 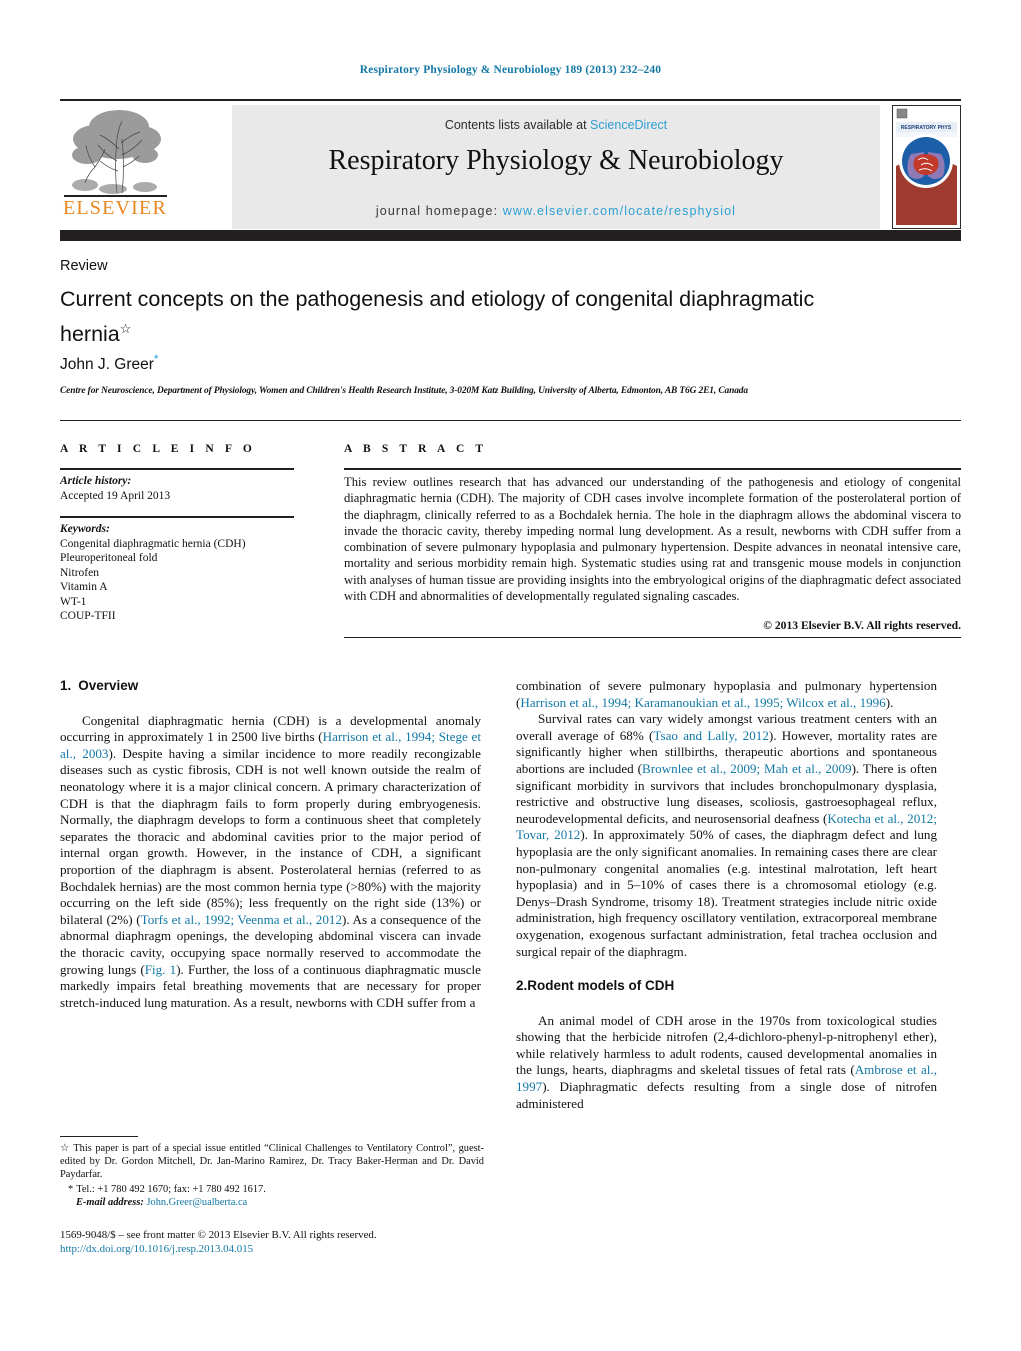 What do you see at coordinates (153, 543) in the screenshot?
I see `keyword-item: Congenital diaphragmatic hernia (CDH)` at bounding box center [153, 543].